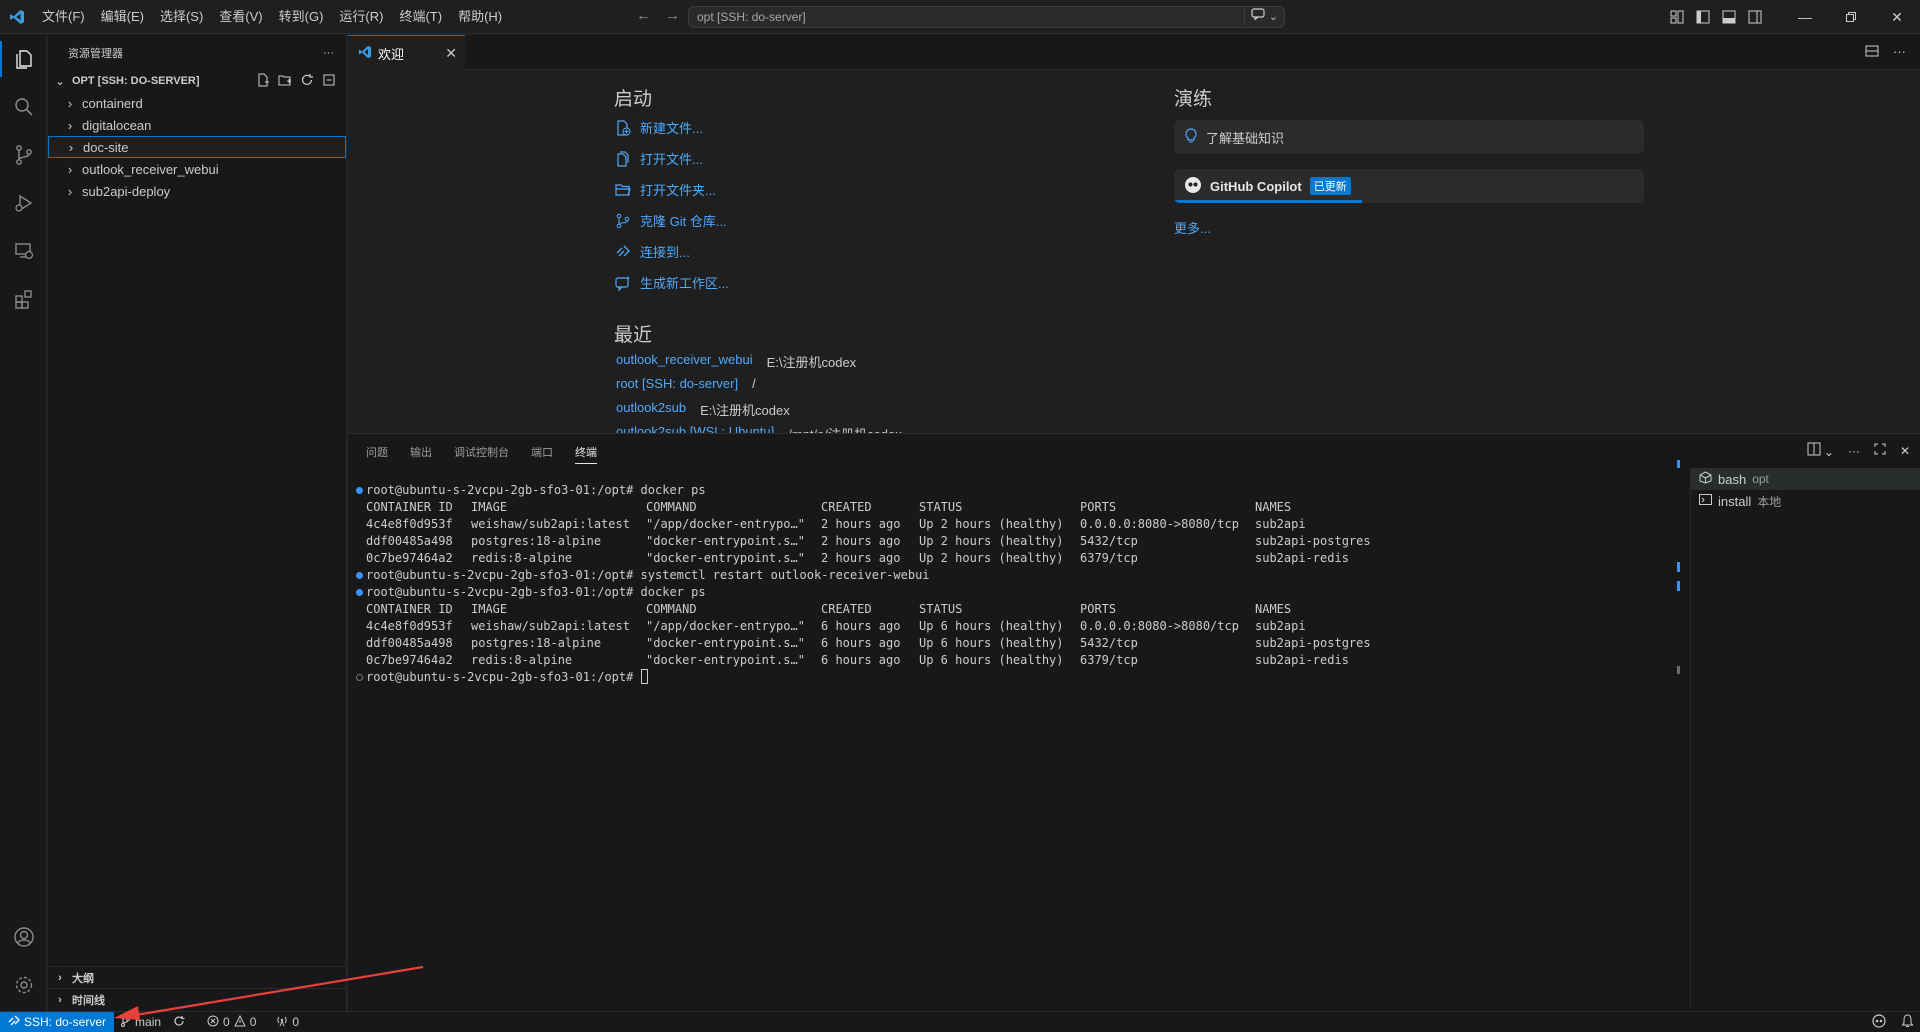 This screenshot has width=1920, height=1032. Describe the element at coordinates (651, 409) in the screenshot. I see `recent-link: outlook2sub` at that location.